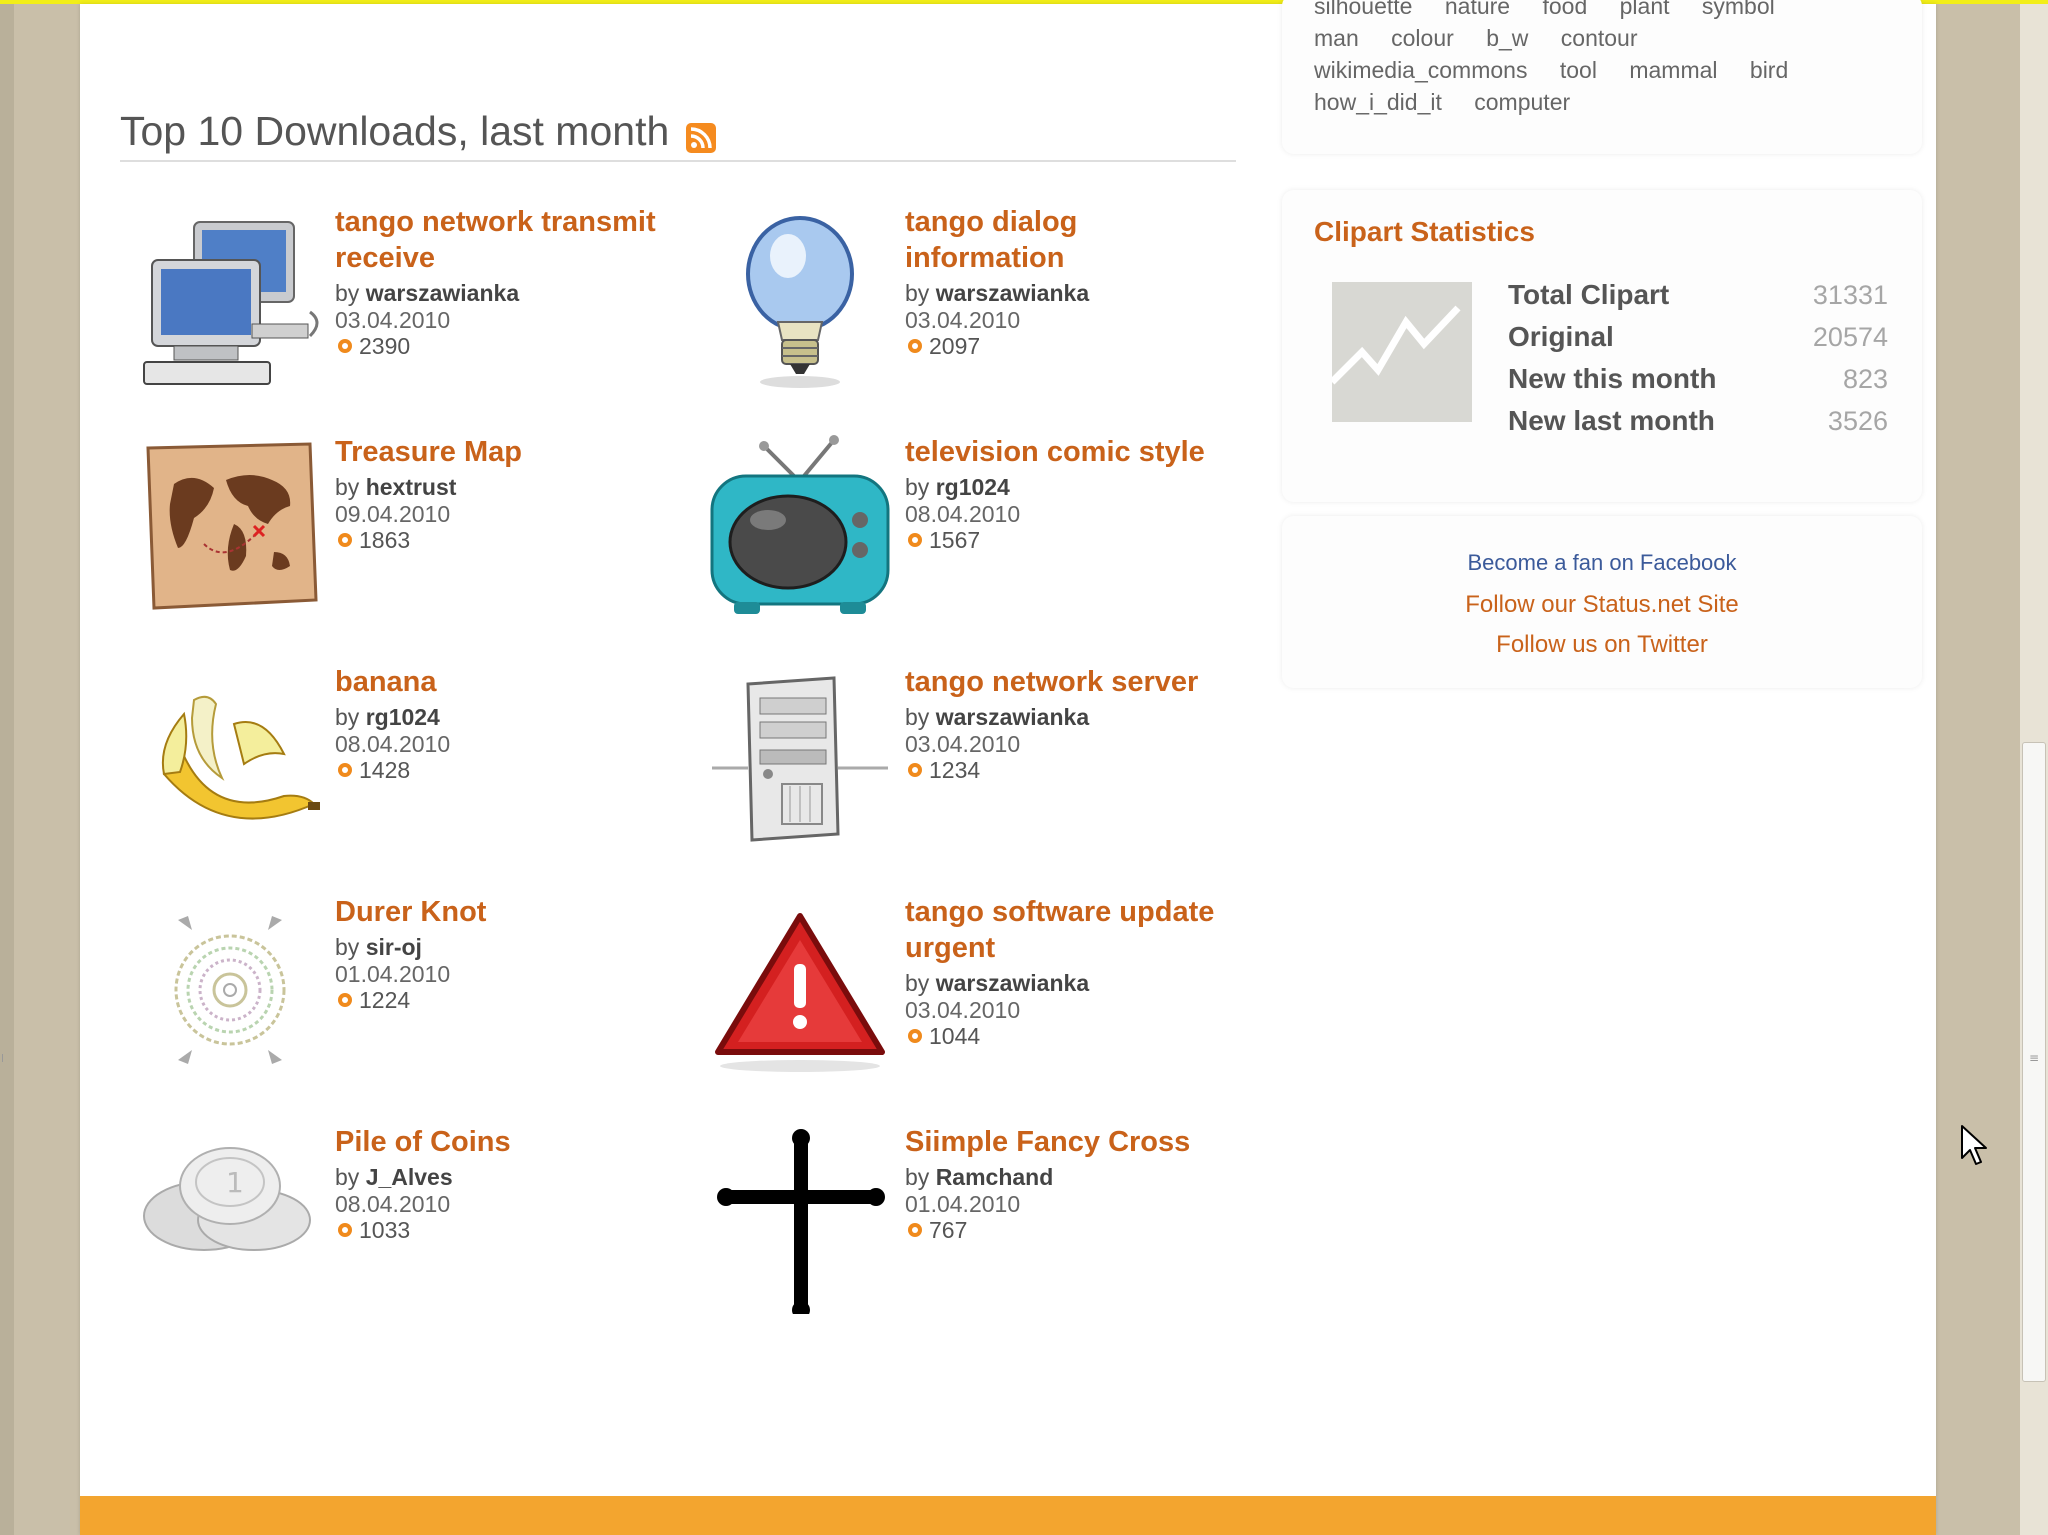 This screenshot has width=2048, height=1535. I want to click on banana-icon, so click(229, 759).